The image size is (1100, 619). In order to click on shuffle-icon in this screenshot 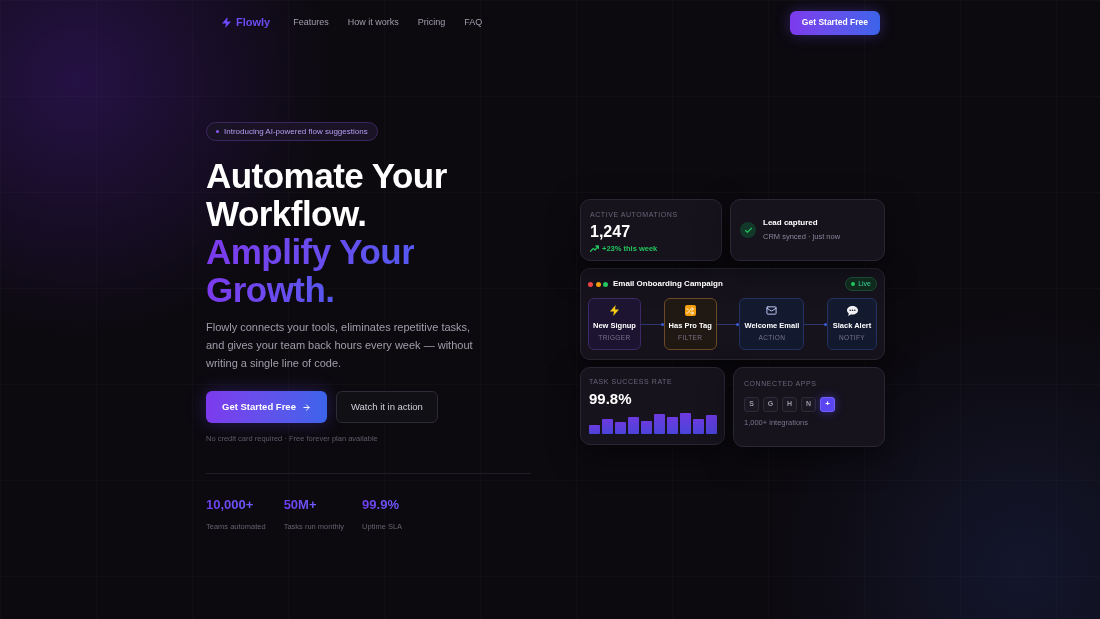, I will do `click(690, 310)`.